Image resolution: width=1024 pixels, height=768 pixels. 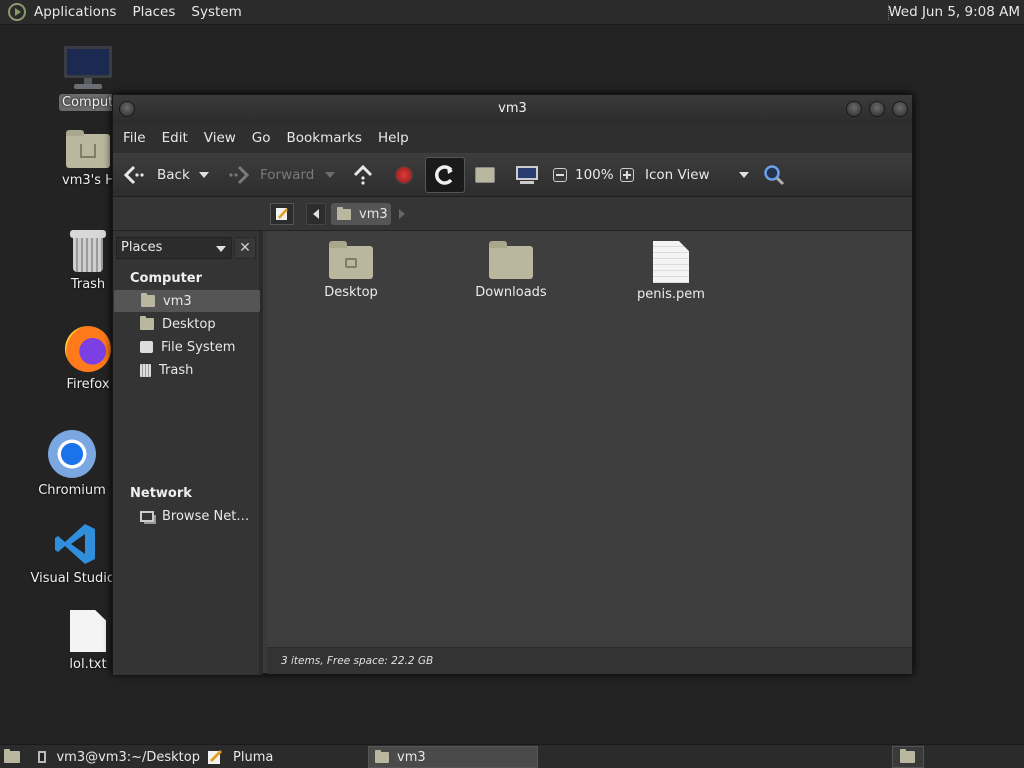 What do you see at coordinates (75, 12) in the screenshot?
I see `applications-menu: Applications` at bounding box center [75, 12].